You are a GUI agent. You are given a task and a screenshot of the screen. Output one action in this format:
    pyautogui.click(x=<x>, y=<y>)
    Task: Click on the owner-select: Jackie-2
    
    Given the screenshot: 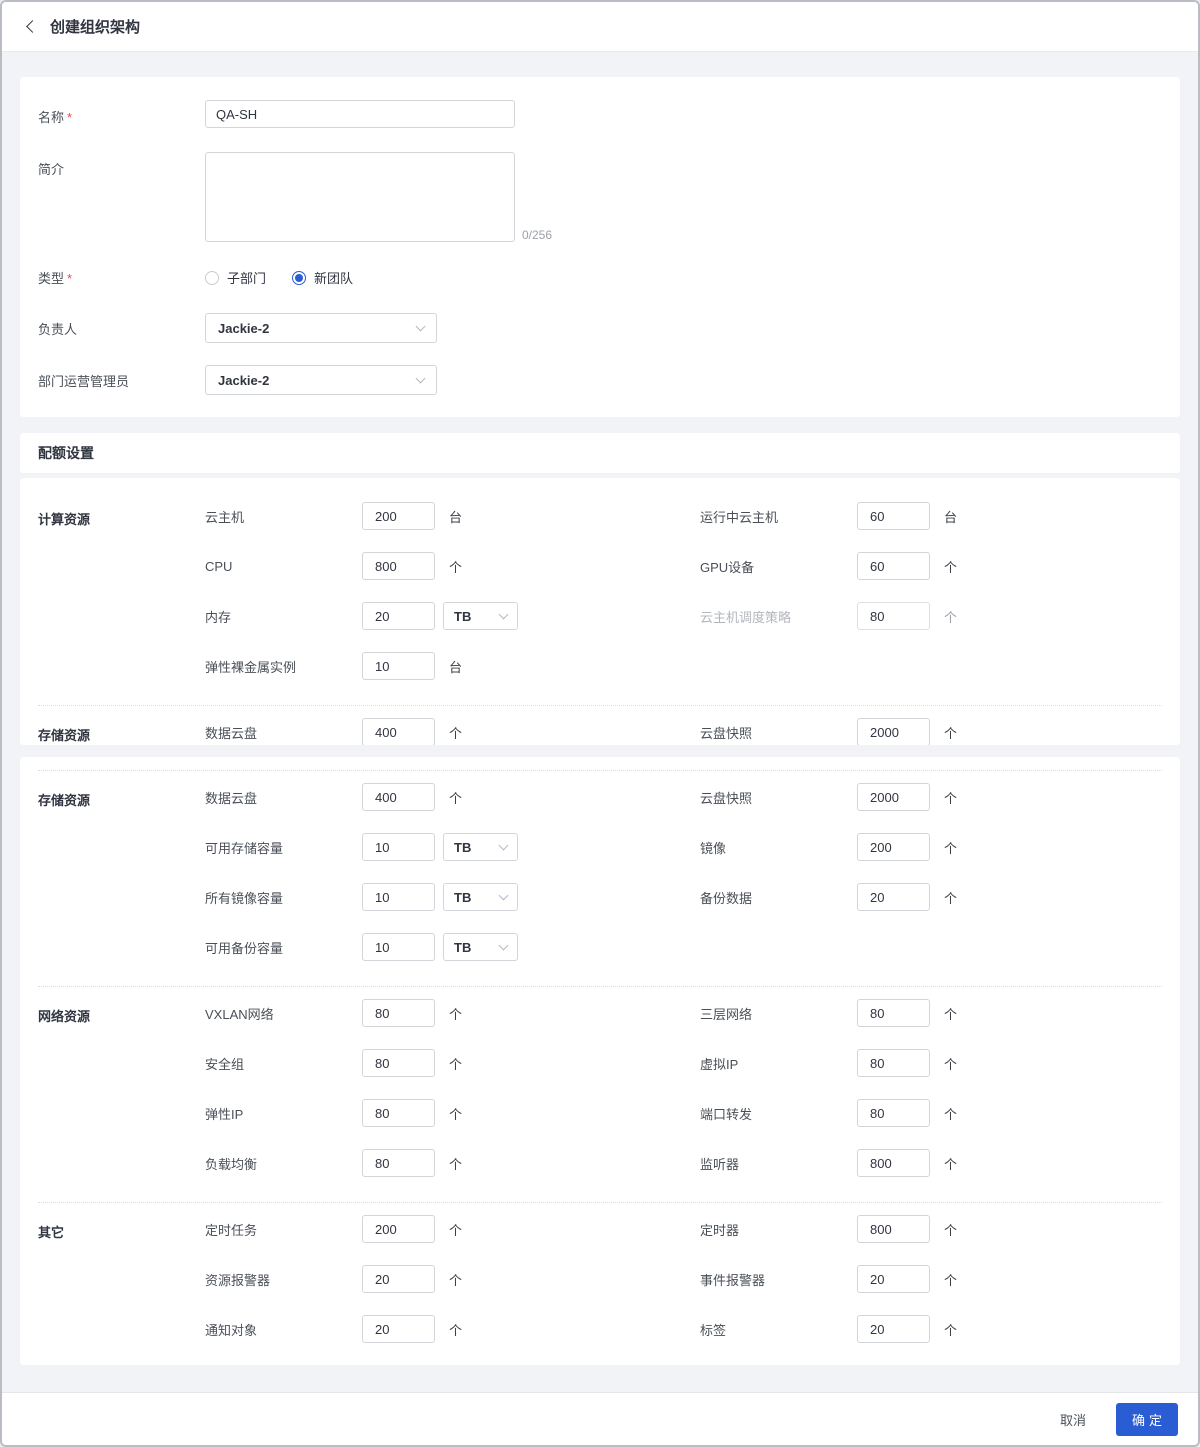 What is the action you would take?
    pyautogui.click(x=321, y=328)
    